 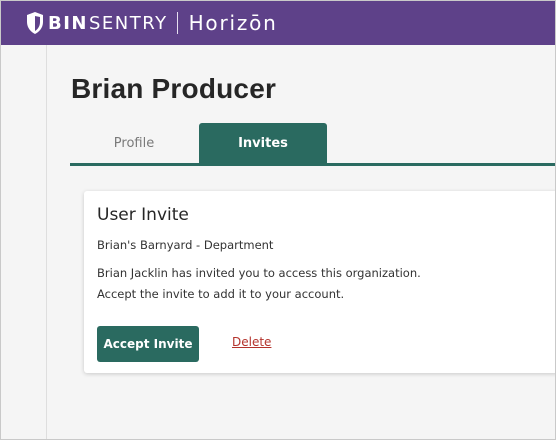 I want to click on accept-invite-button: Accept Invite, so click(x=148, y=344).